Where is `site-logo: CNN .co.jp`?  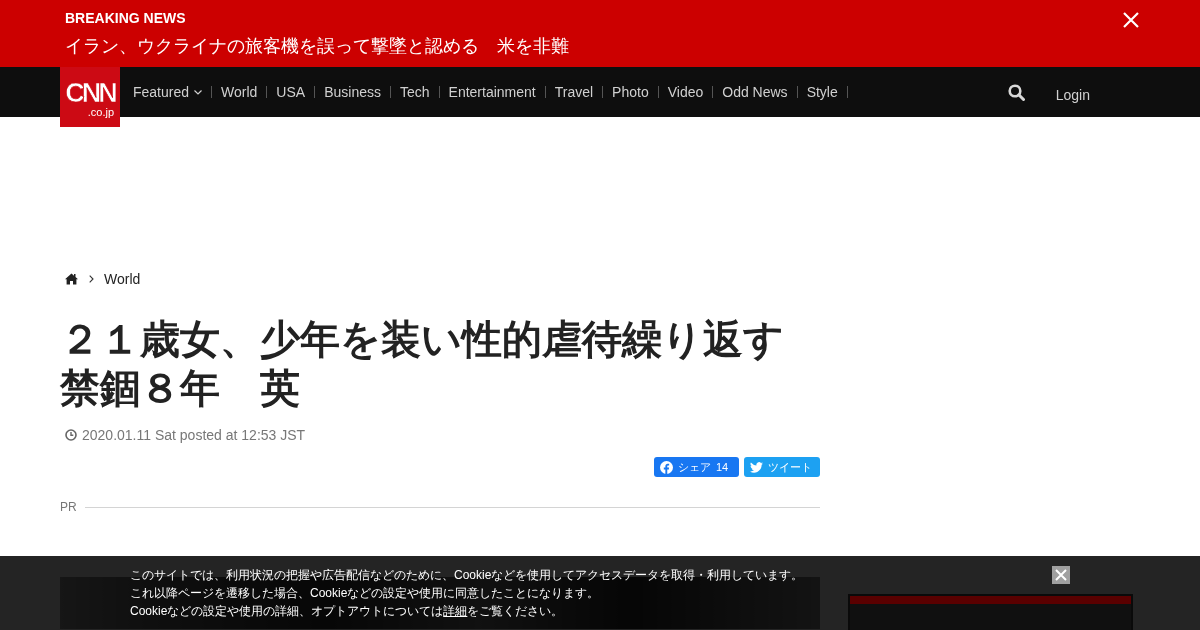
site-logo: CNN .co.jp is located at coordinates (90, 97).